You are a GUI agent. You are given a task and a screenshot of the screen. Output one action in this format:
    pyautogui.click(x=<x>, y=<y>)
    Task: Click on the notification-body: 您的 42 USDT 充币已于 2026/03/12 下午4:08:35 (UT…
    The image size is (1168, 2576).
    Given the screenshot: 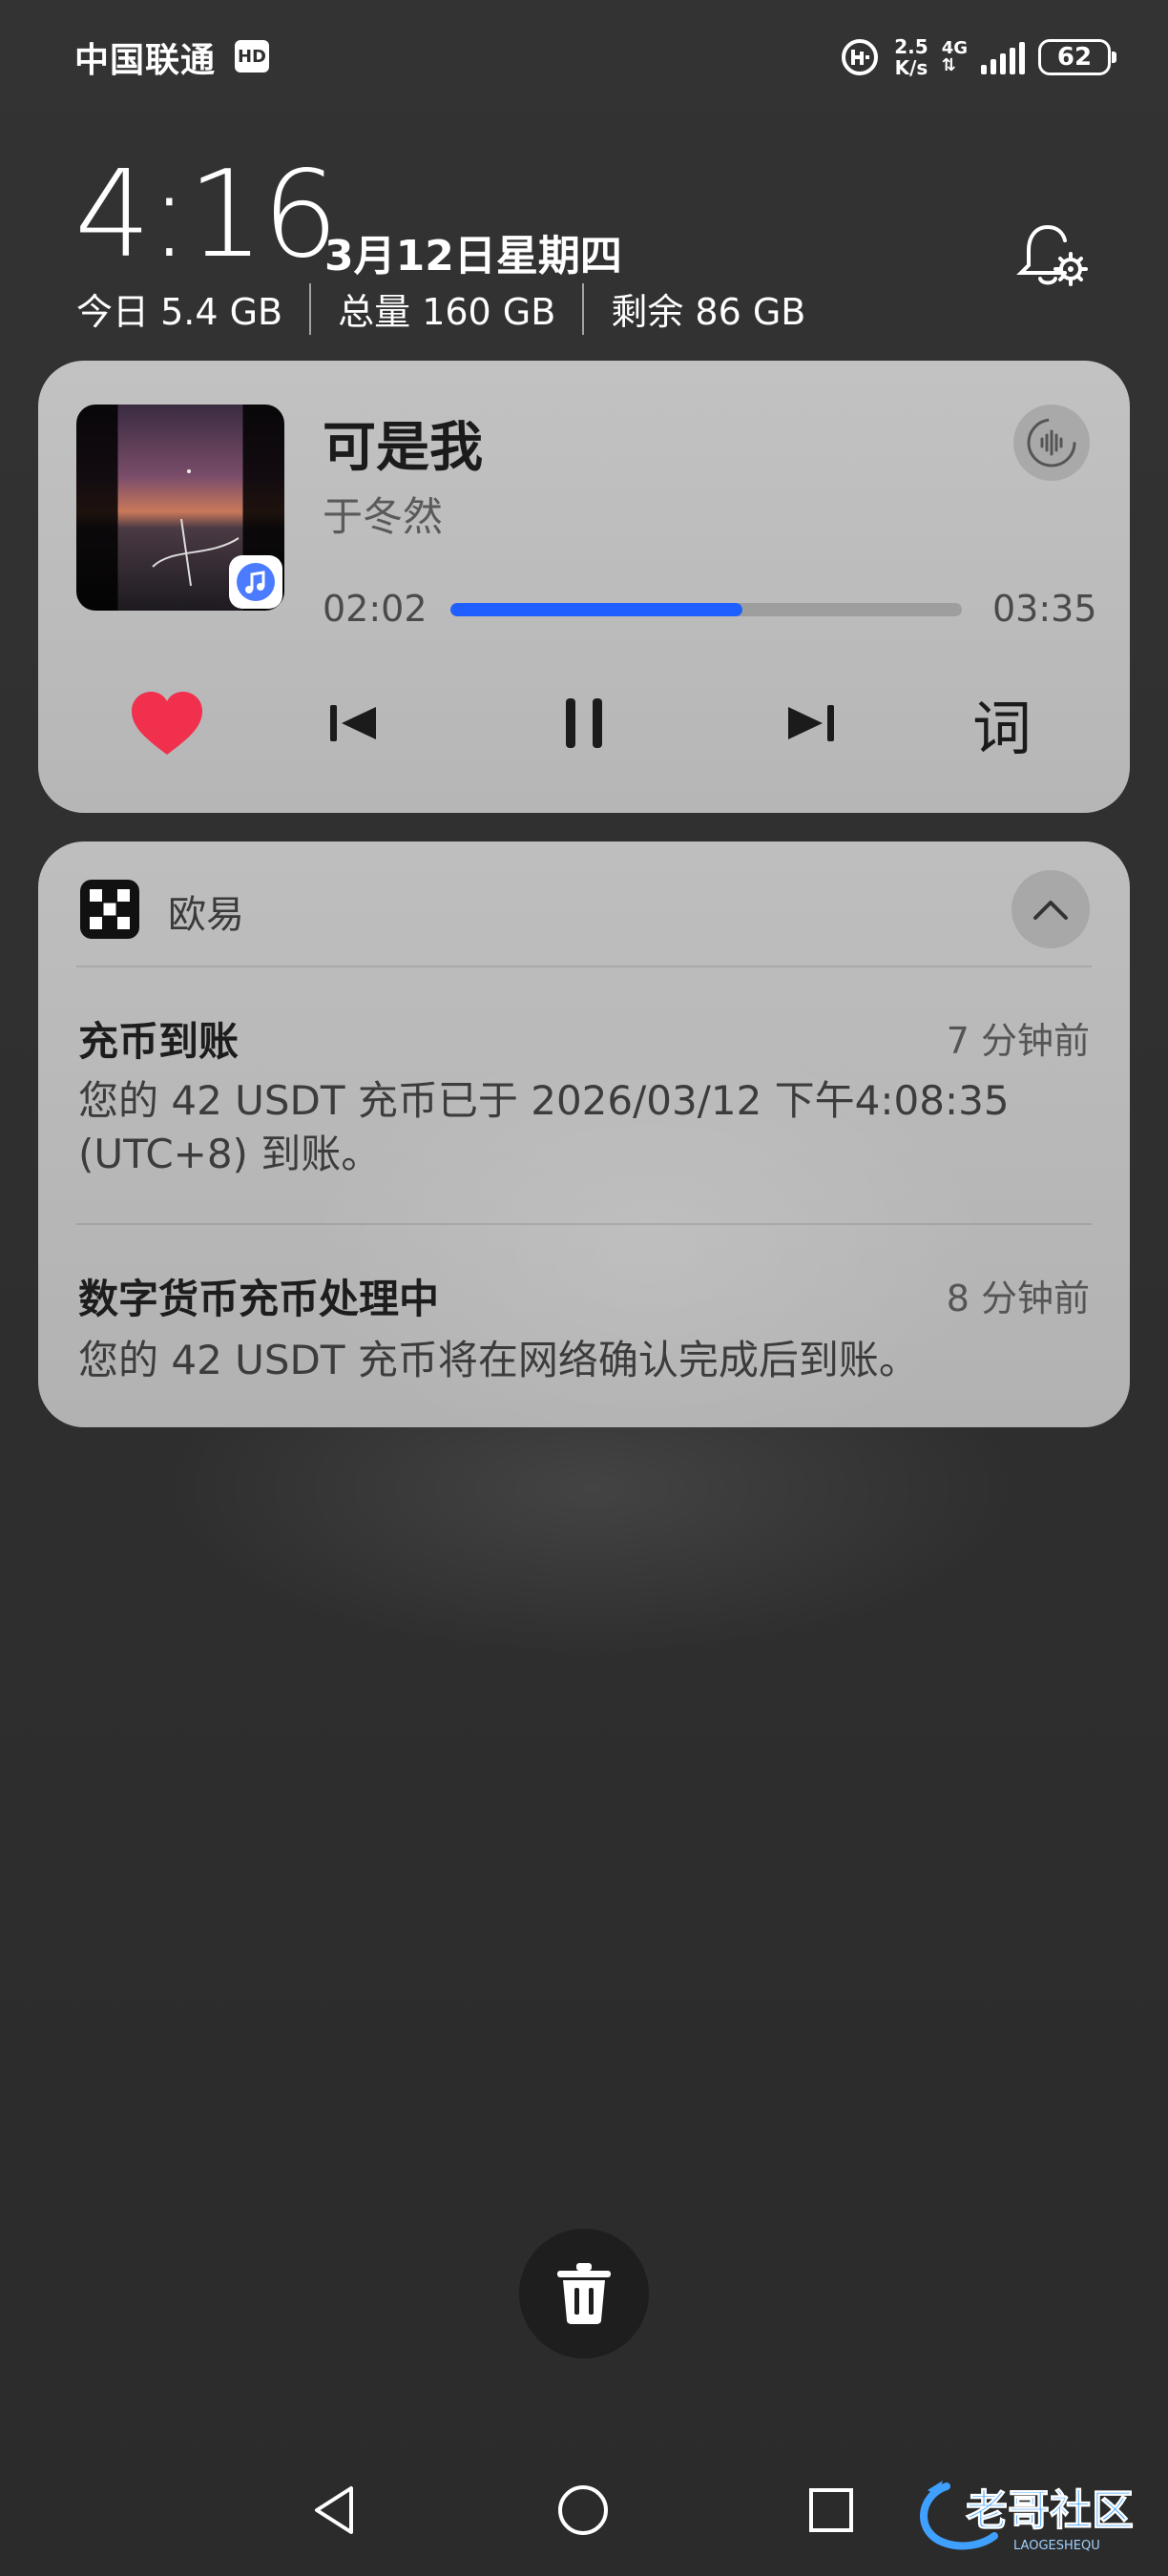 What is the action you would take?
    pyautogui.click(x=584, y=1127)
    